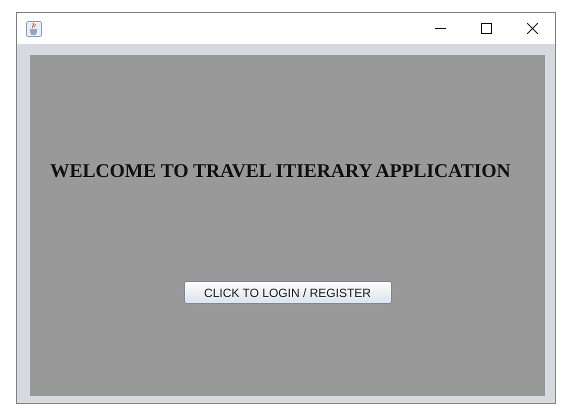 The width and height of the screenshot is (562, 406). What do you see at coordinates (486, 28) in the screenshot?
I see `maximize-icon` at bounding box center [486, 28].